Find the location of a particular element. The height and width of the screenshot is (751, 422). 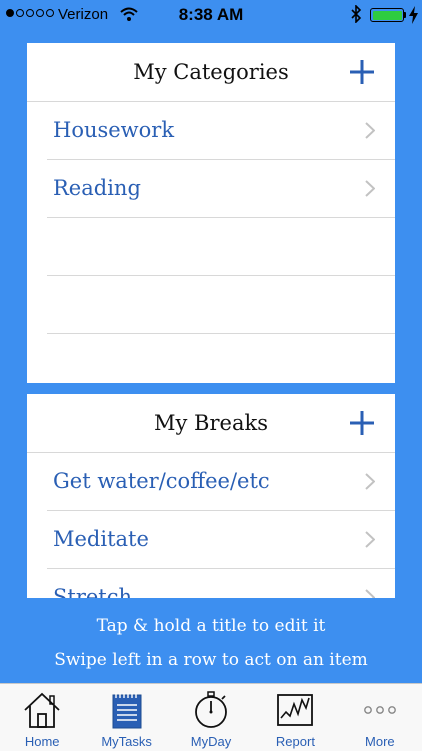

hint-edit-title: Tap & hold a title to edit it is located at coordinates (211, 626).